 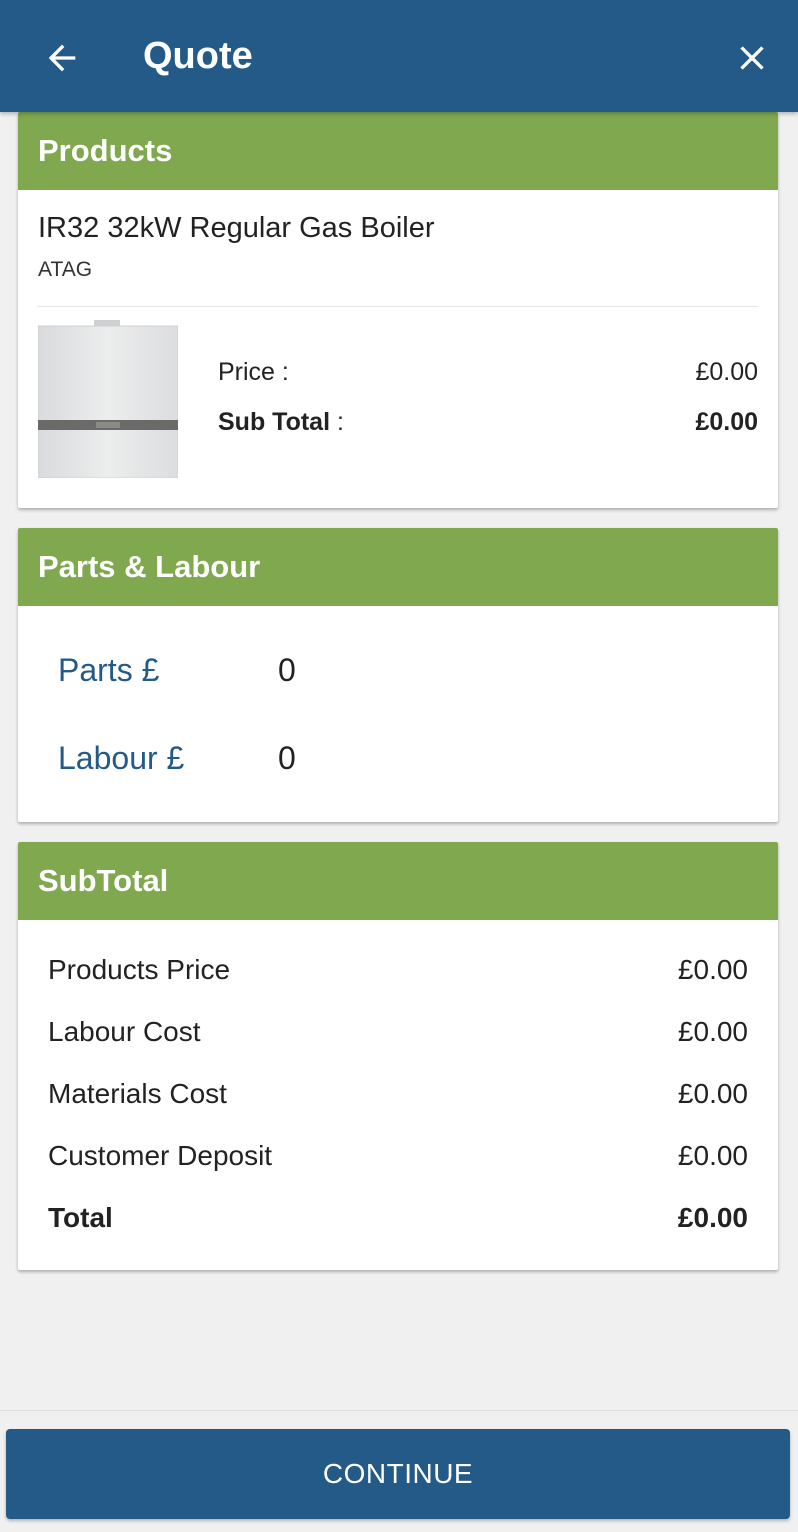 I want to click on total-row: Total £0.00, so click(x=398, y=1218).